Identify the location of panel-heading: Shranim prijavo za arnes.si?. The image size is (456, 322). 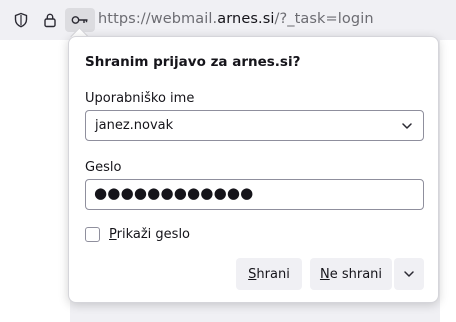
(193, 62).